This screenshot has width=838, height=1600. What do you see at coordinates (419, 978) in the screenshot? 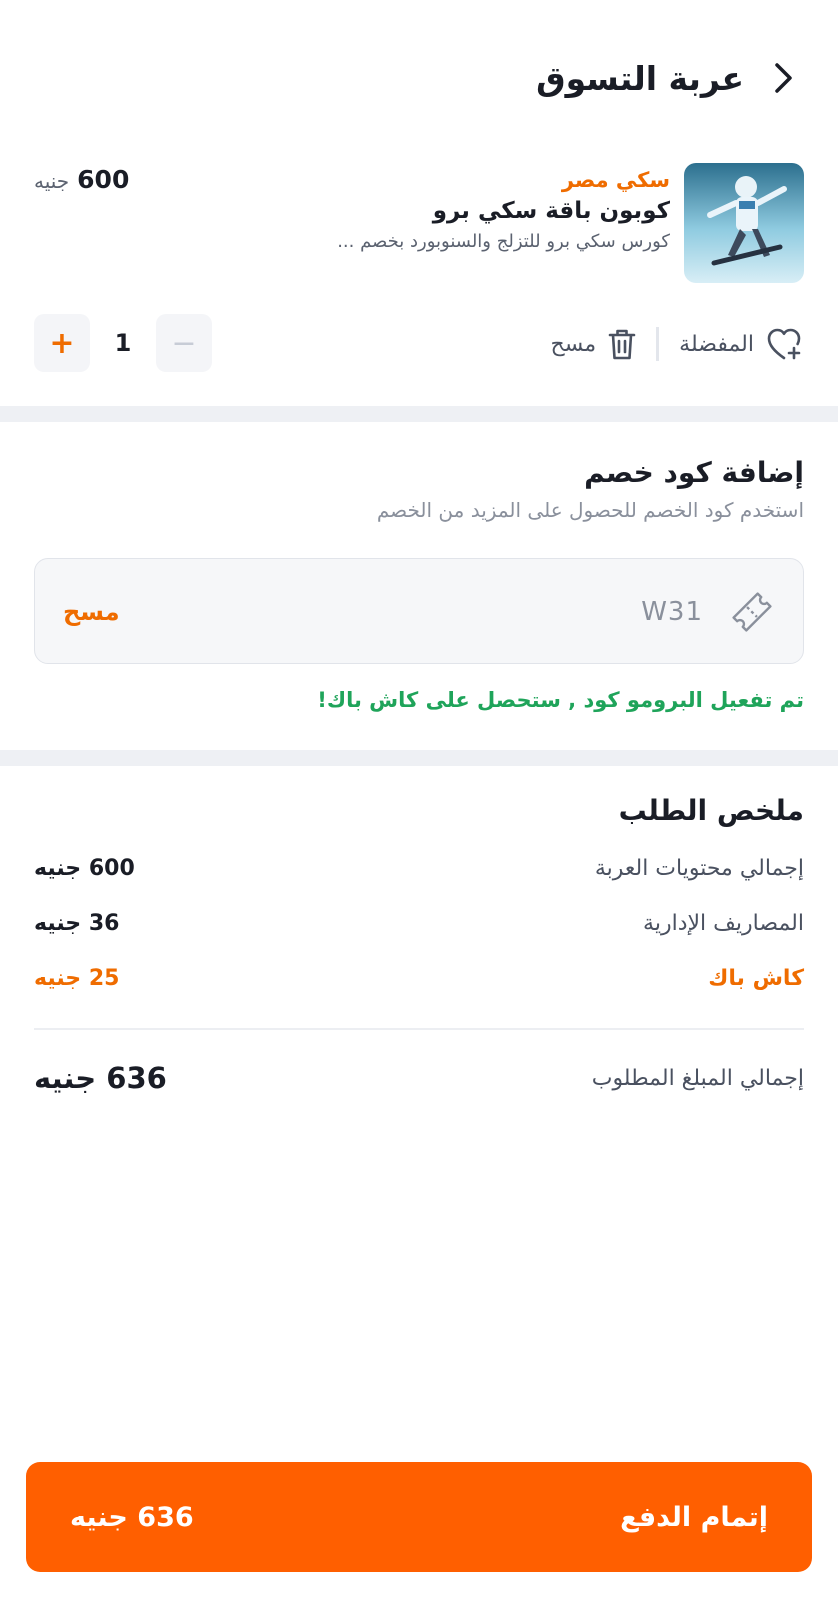
I see `summary-row-cashback: كاش باك 25 جنيه` at bounding box center [419, 978].